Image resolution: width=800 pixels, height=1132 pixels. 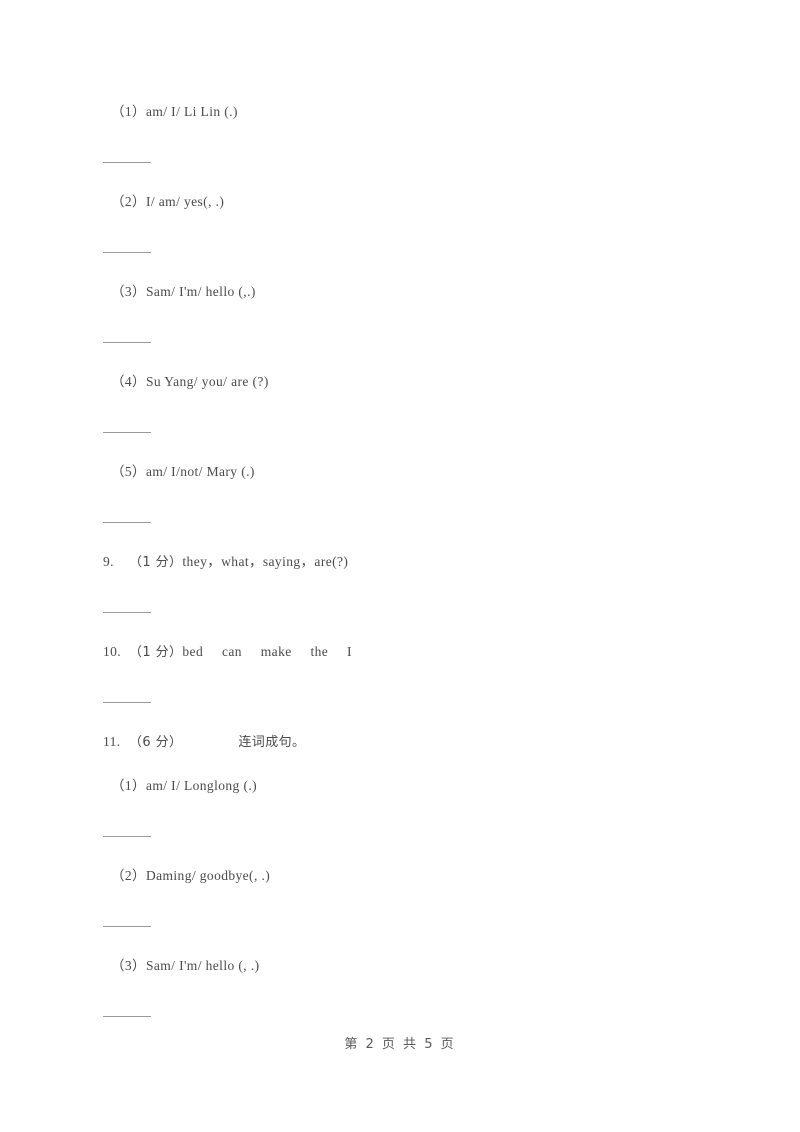 I want to click on question-sub-text: （3）Sam/ I'm/ hello (,.), so click(x=183, y=291).